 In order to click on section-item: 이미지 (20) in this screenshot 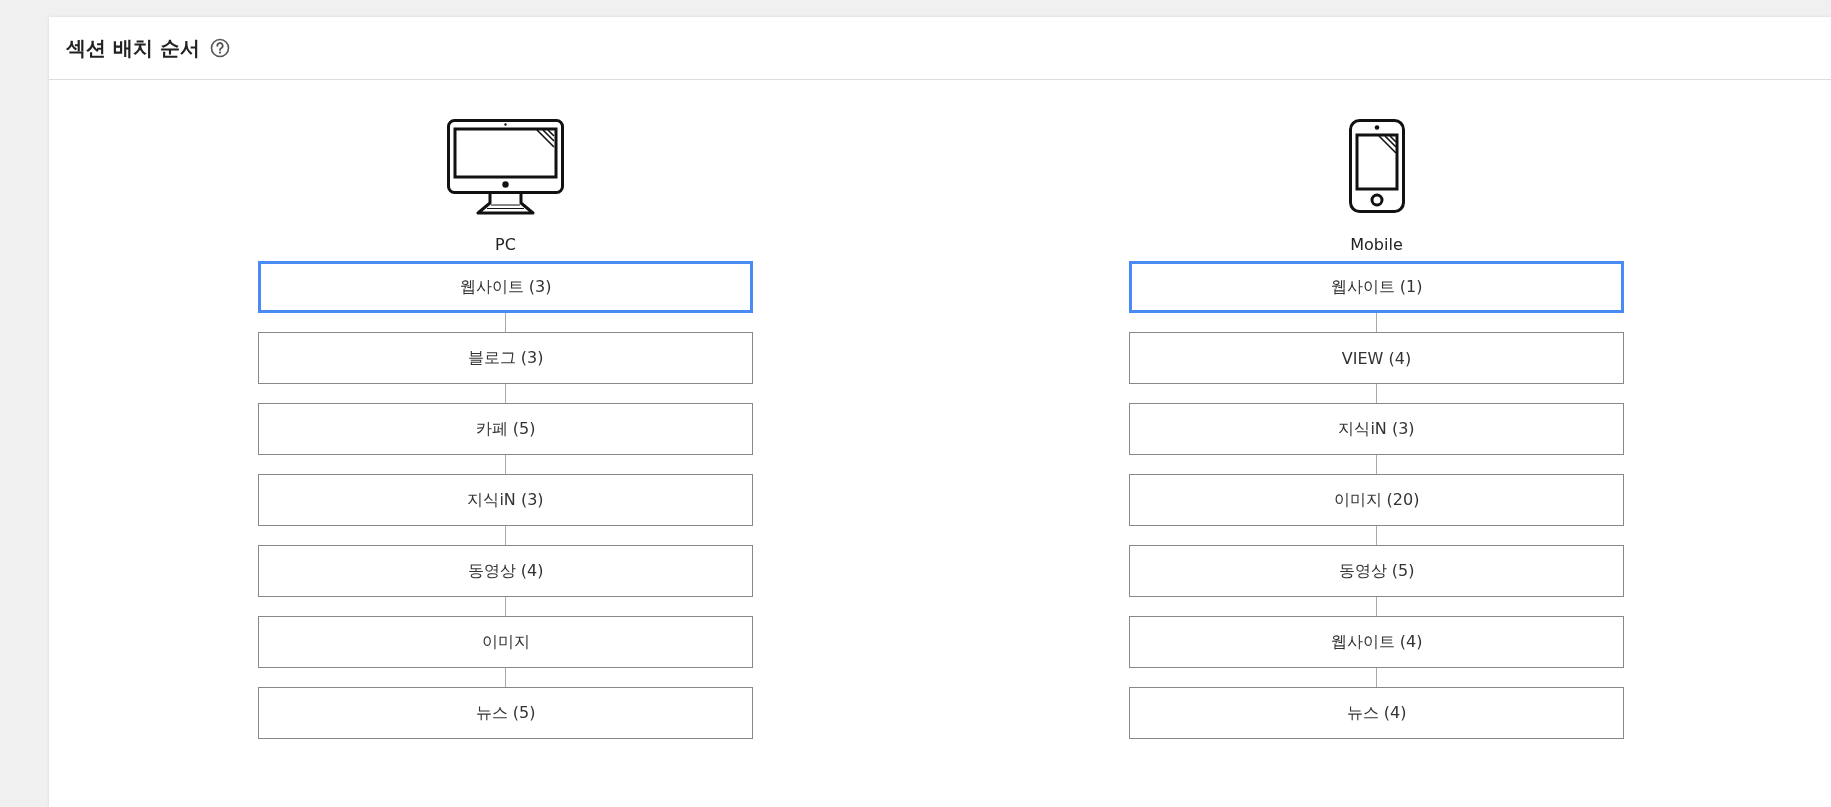, I will do `click(1376, 500)`.